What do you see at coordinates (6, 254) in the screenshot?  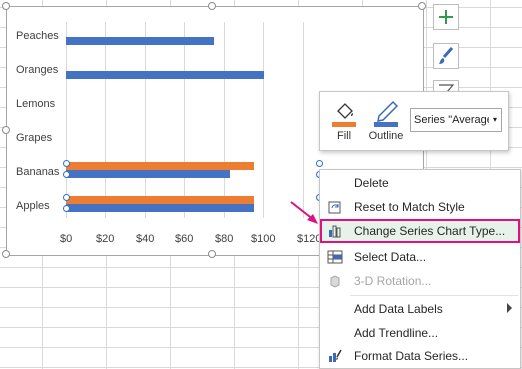 I see `chart-resize-handle-bl` at bounding box center [6, 254].